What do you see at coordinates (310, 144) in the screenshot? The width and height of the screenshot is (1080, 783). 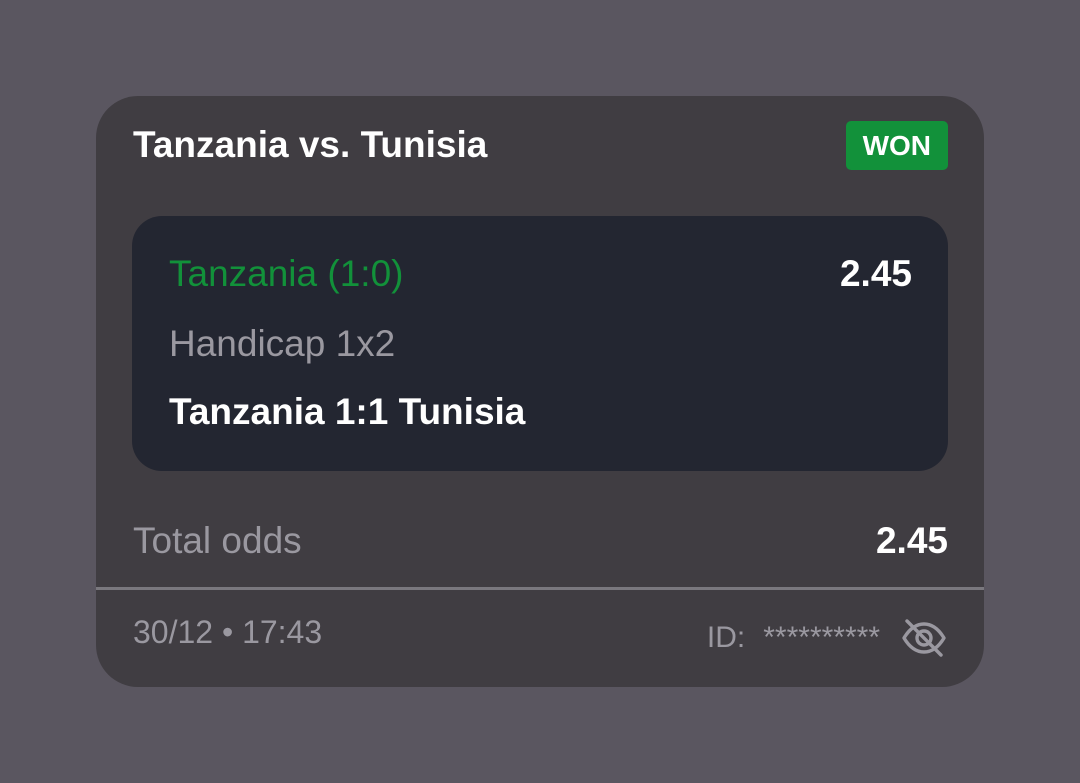 I see `match-title: Tanzania vs. Tunisia` at bounding box center [310, 144].